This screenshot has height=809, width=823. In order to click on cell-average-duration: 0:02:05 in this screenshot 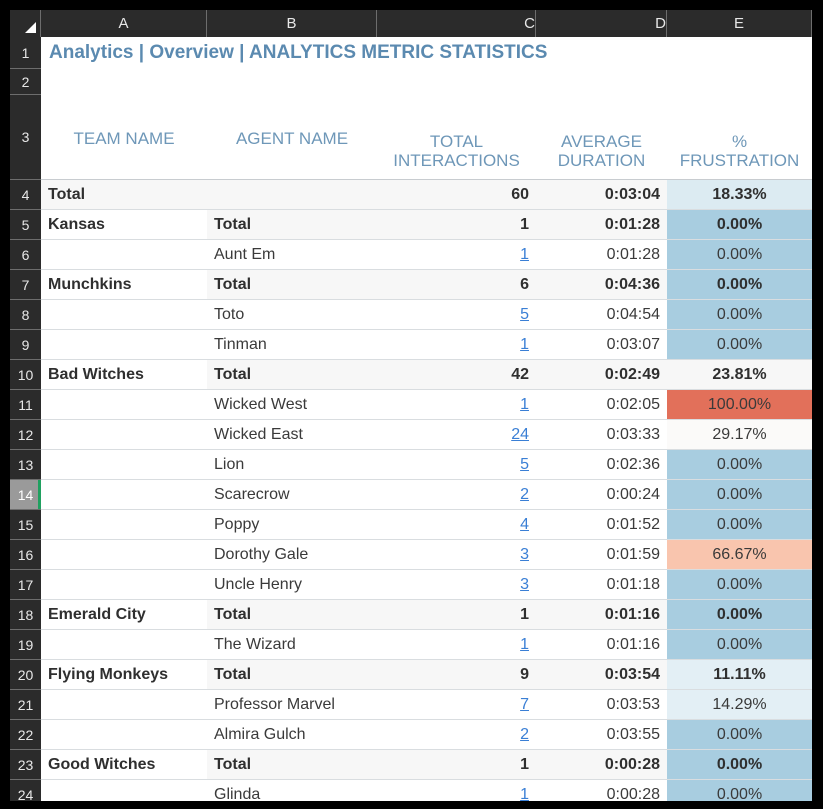, I will do `click(633, 404)`.